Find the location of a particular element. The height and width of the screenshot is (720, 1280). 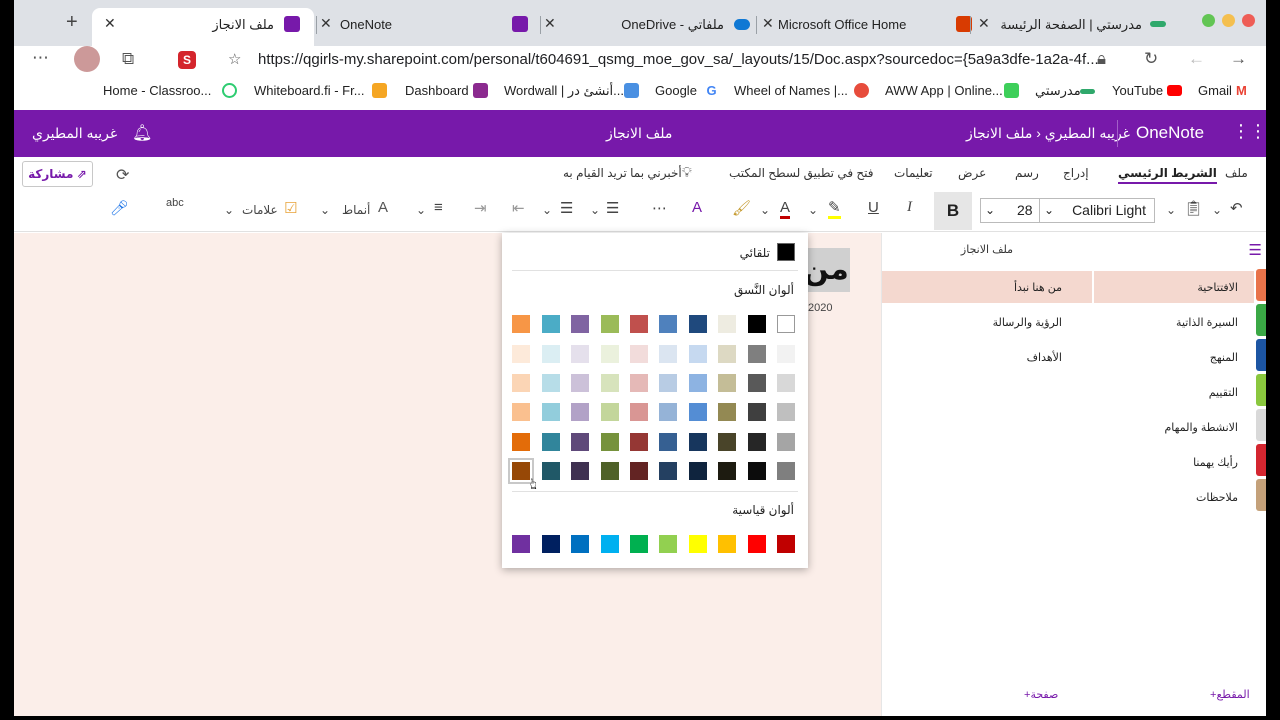

section-item: ملاحظات is located at coordinates (1217, 497).